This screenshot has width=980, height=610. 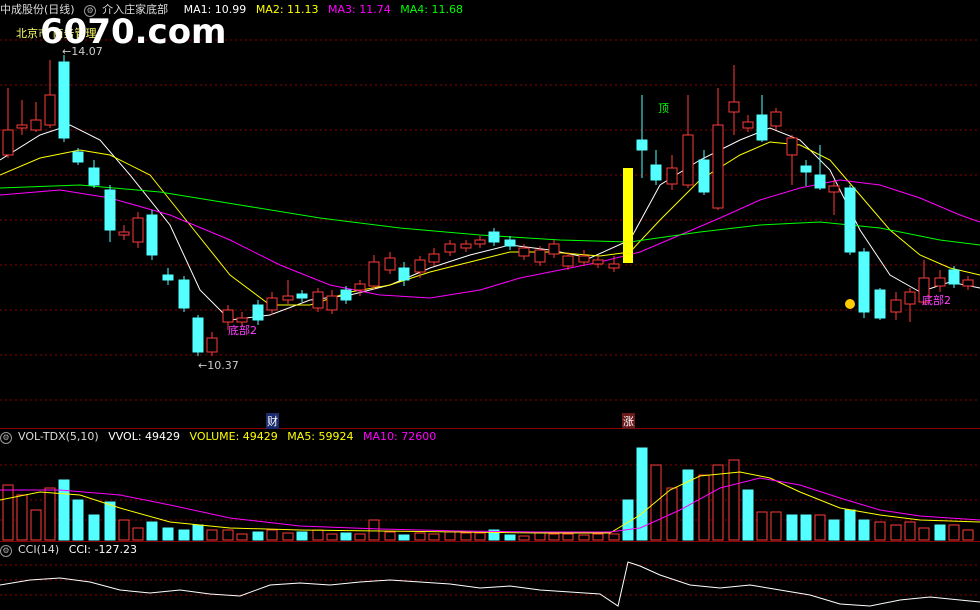 I want to click on divider-cci, so click(x=490, y=541).